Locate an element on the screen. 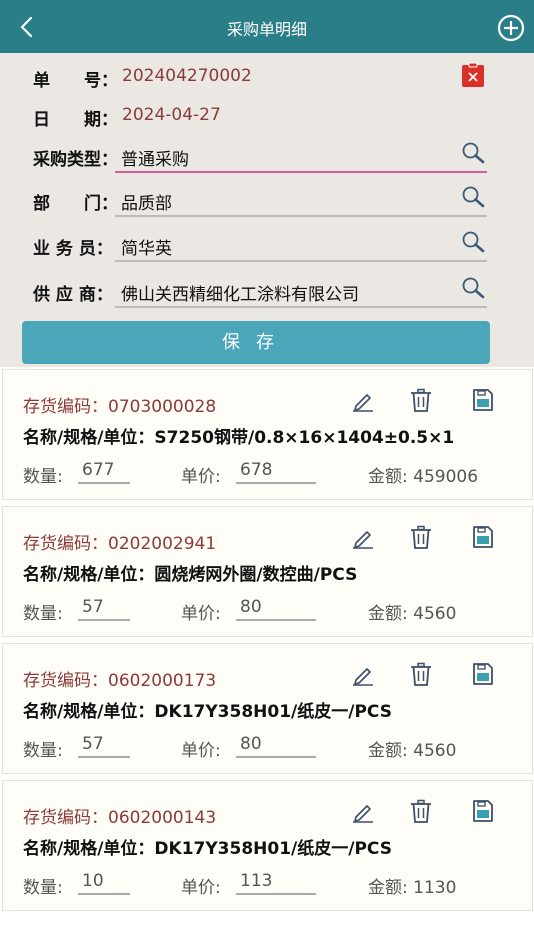  department-row: 部 门： 品质部 is located at coordinates (260, 200).